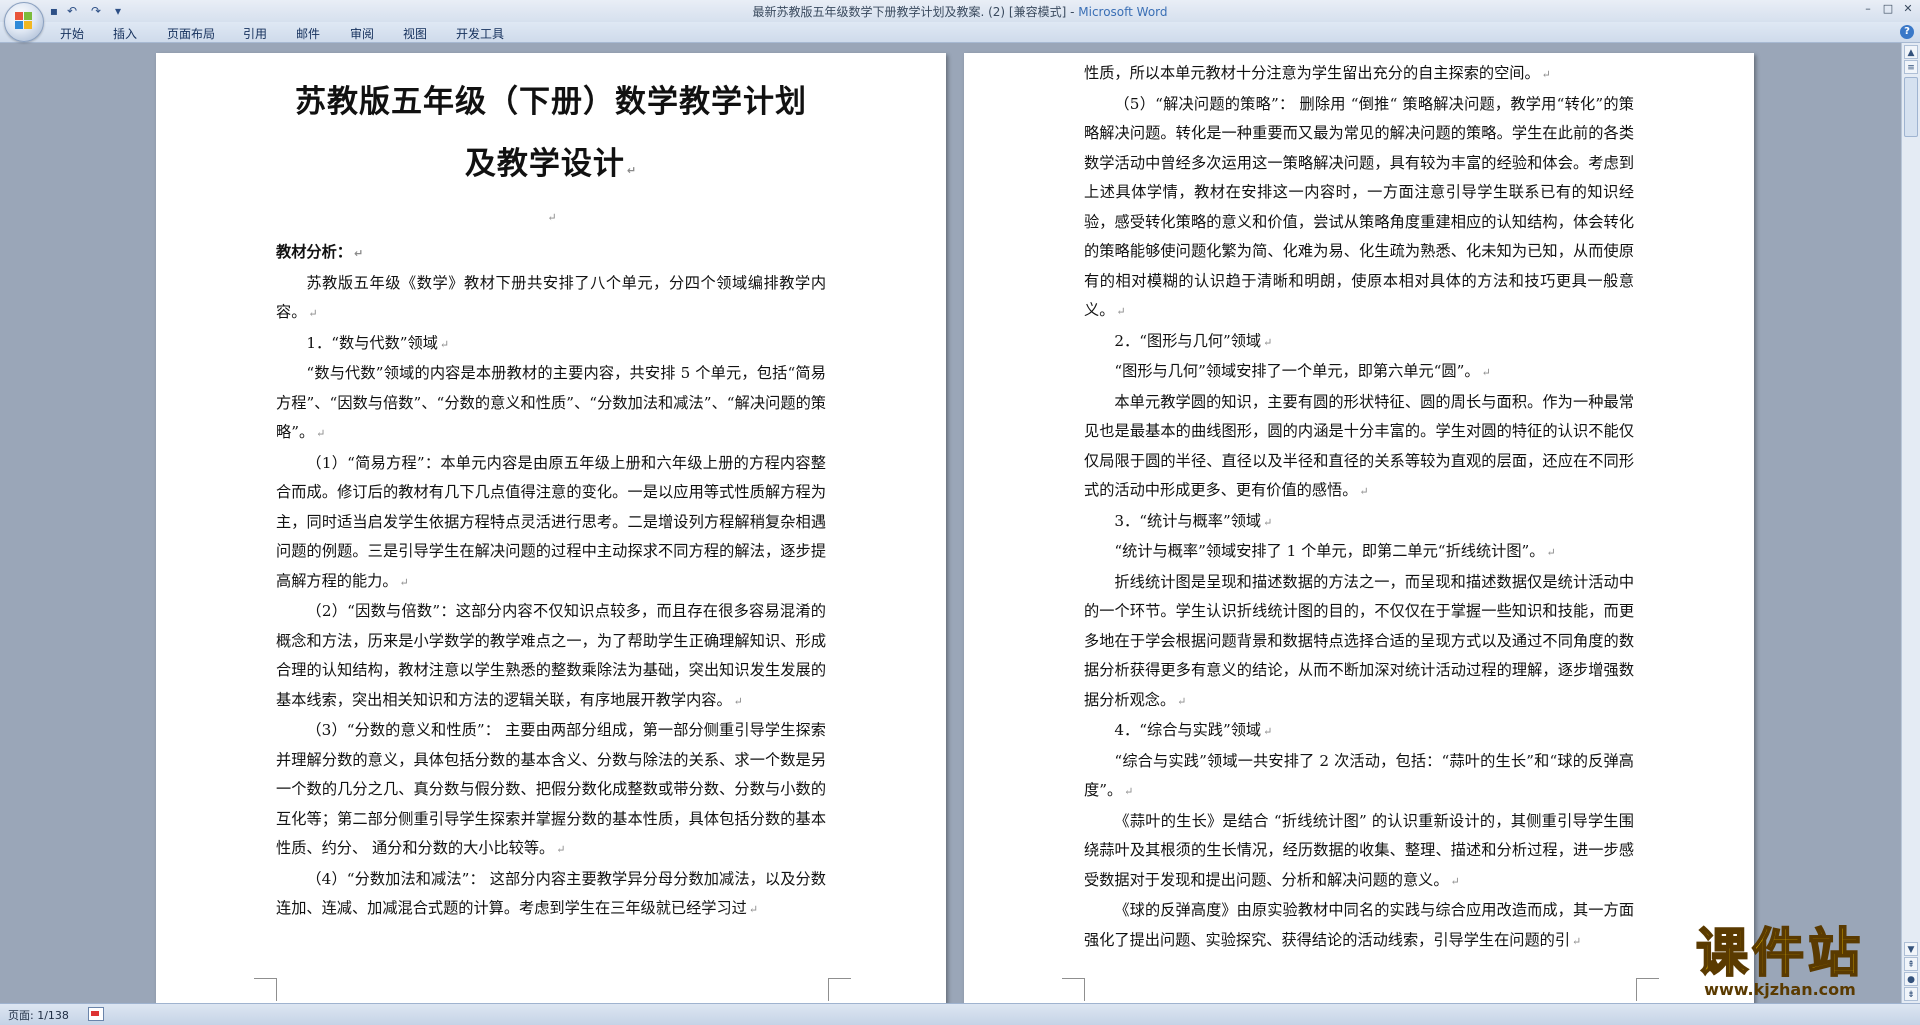 This screenshot has height=1025, width=1920. What do you see at coordinates (1359, 731) in the screenshot?
I see `paragraph: 4．“综合与实践”领域 ↵` at bounding box center [1359, 731].